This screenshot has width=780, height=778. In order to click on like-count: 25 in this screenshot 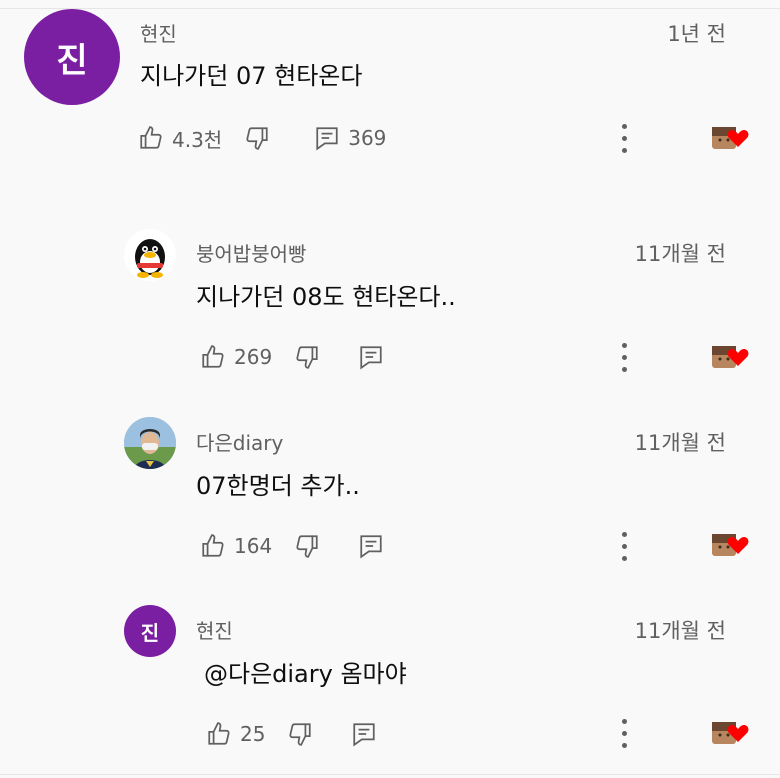, I will do `click(253, 734)`.